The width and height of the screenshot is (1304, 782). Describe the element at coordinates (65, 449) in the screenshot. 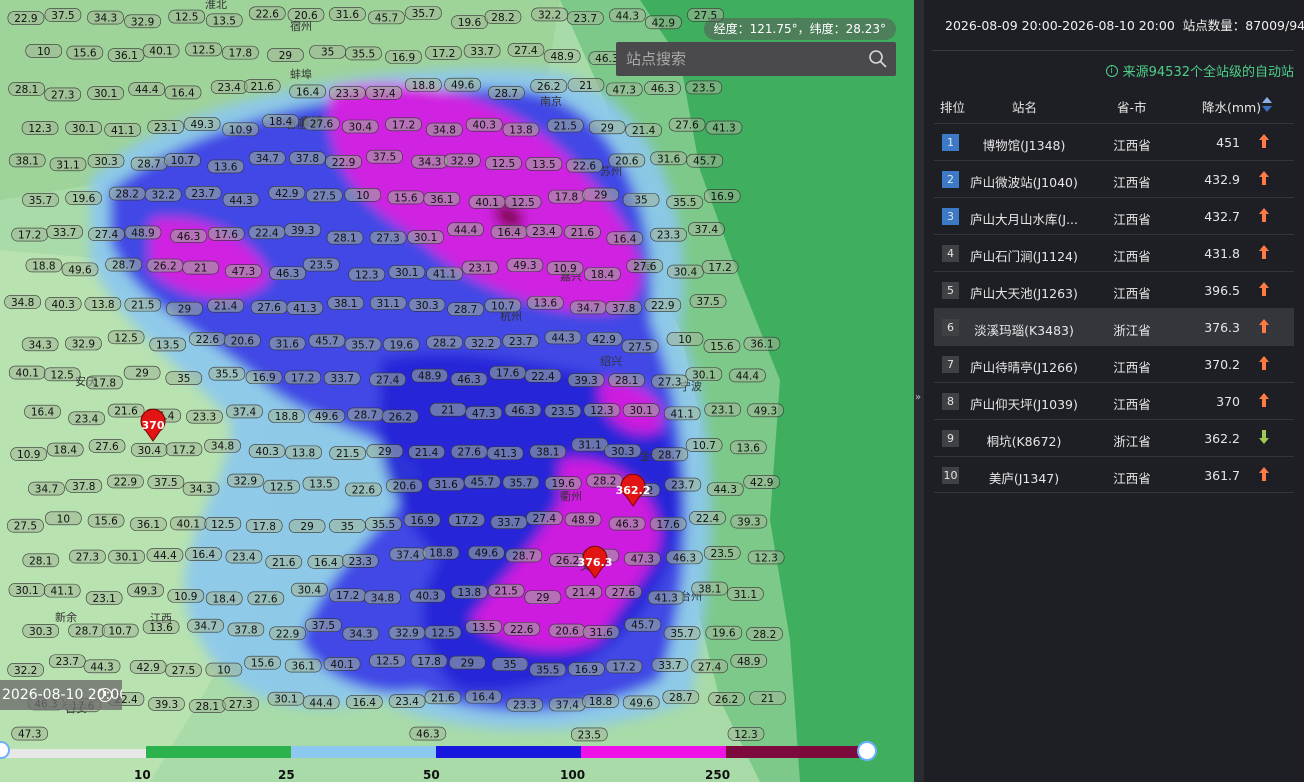

I see `station-label: 18.4` at that location.